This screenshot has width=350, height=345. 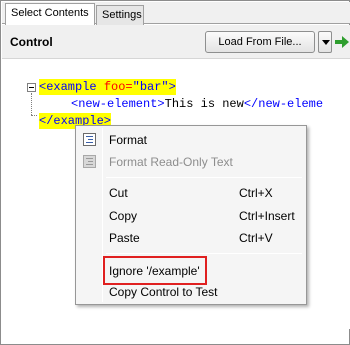 What do you see at coordinates (118, 104) in the screenshot?
I see `xml-open-tag: <new-element>` at bounding box center [118, 104].